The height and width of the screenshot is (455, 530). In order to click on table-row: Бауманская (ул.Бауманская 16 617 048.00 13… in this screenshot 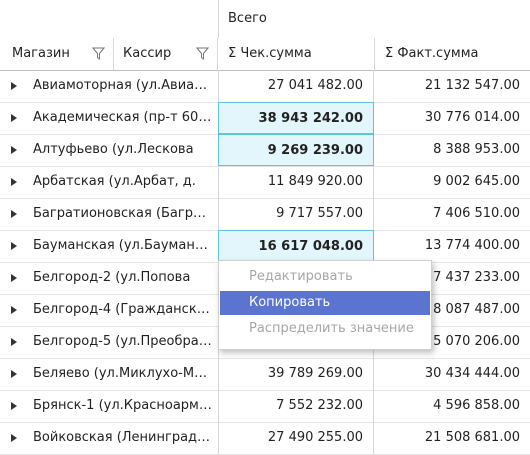, I will do `click(265, 246)`.